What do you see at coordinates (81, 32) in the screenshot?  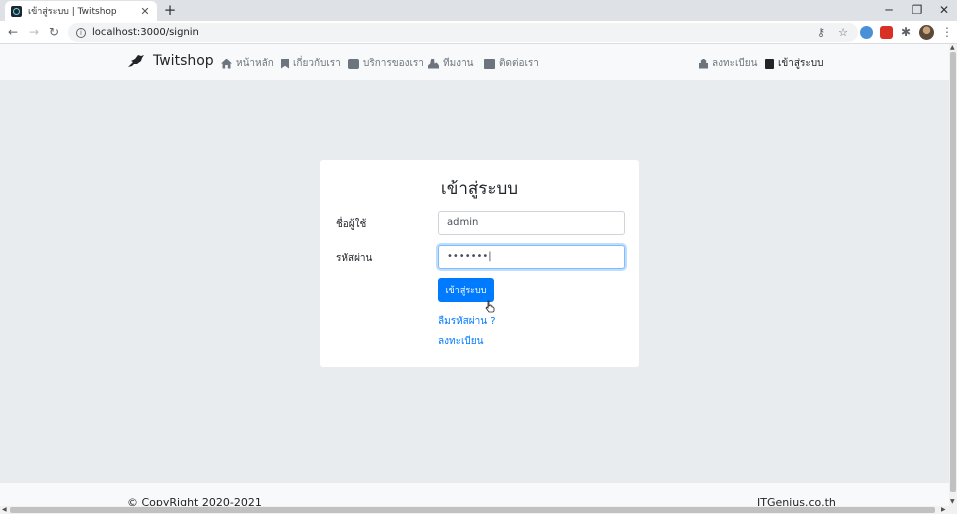 I see `site-info-icon: i` at bounding box center [81, 32].